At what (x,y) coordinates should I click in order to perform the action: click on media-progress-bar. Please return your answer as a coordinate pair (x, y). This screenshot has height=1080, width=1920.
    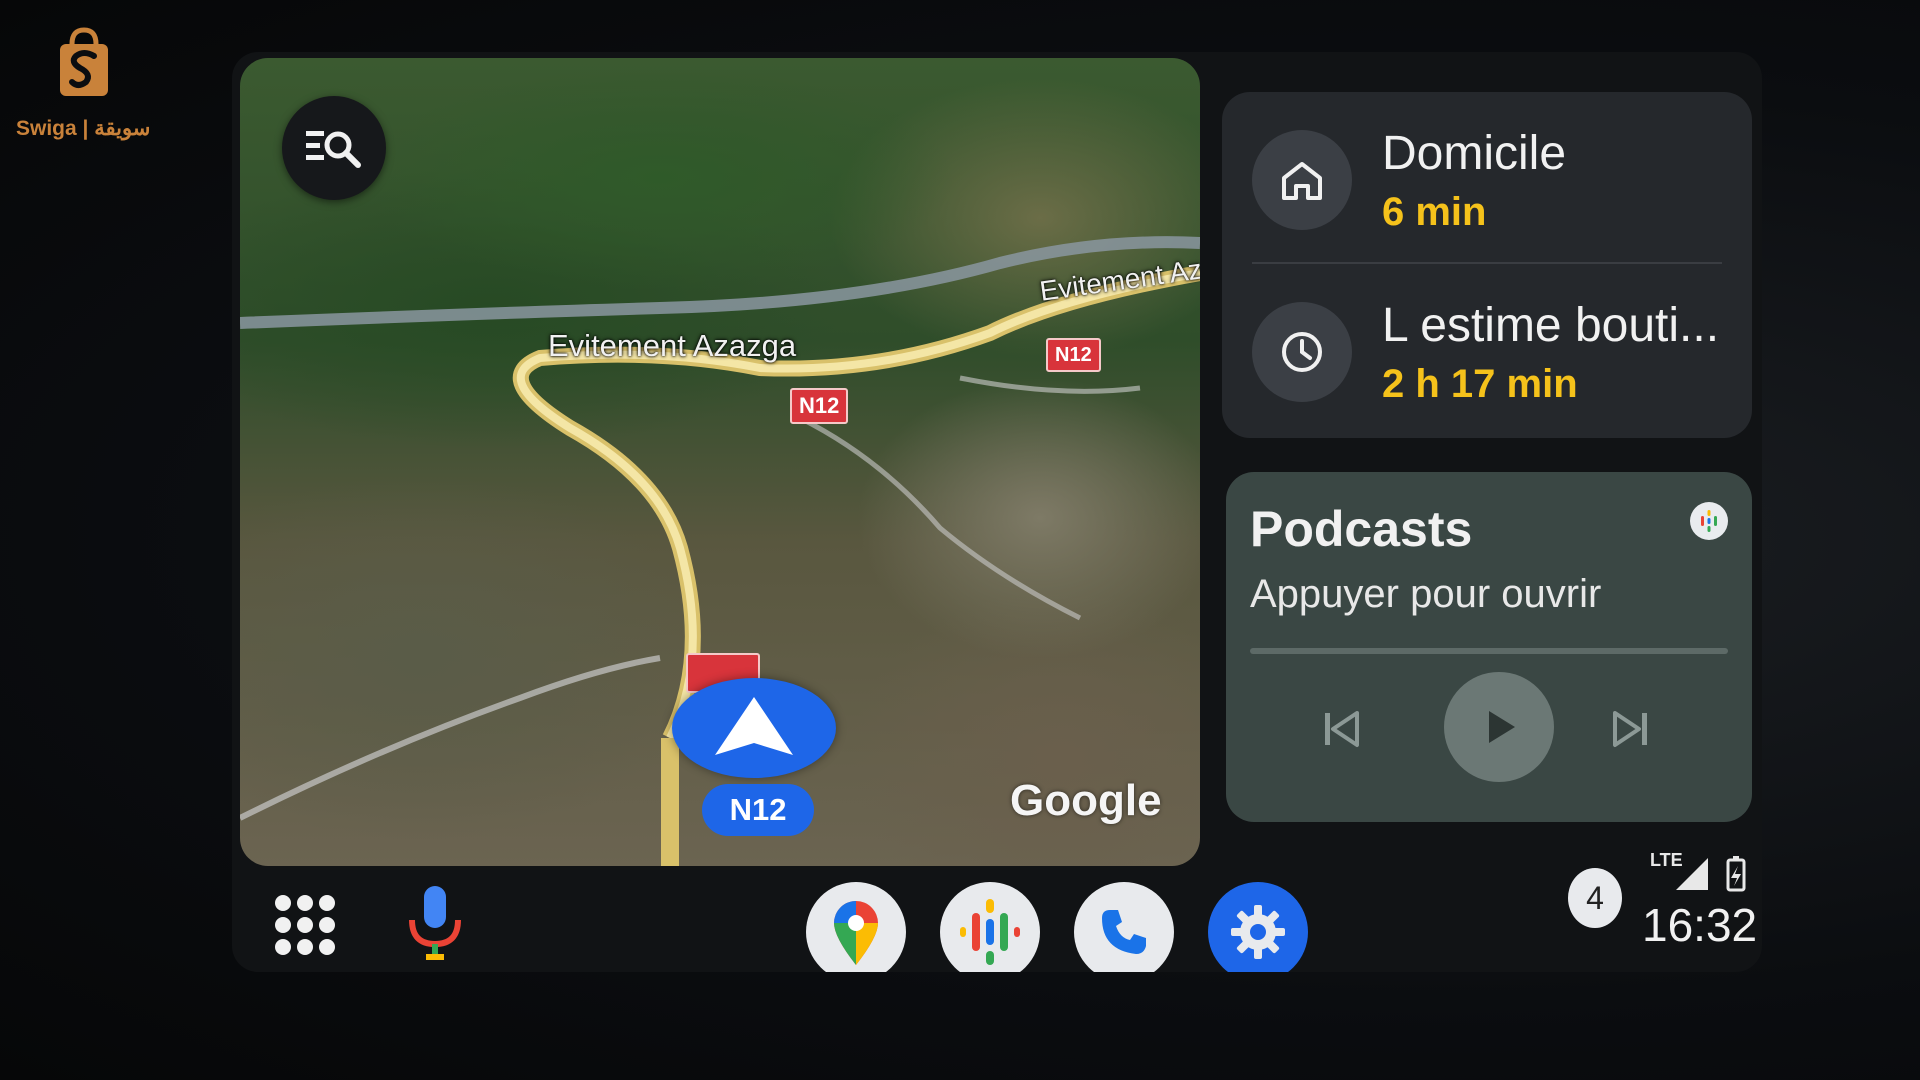
    Looking at the image, I should click on (1489, 651).